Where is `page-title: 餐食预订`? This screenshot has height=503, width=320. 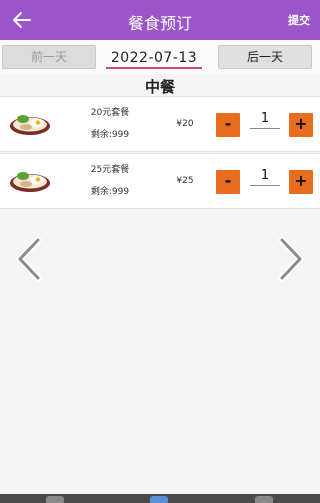
page-title: 餐食预订 is located at coordinates (159, 23).